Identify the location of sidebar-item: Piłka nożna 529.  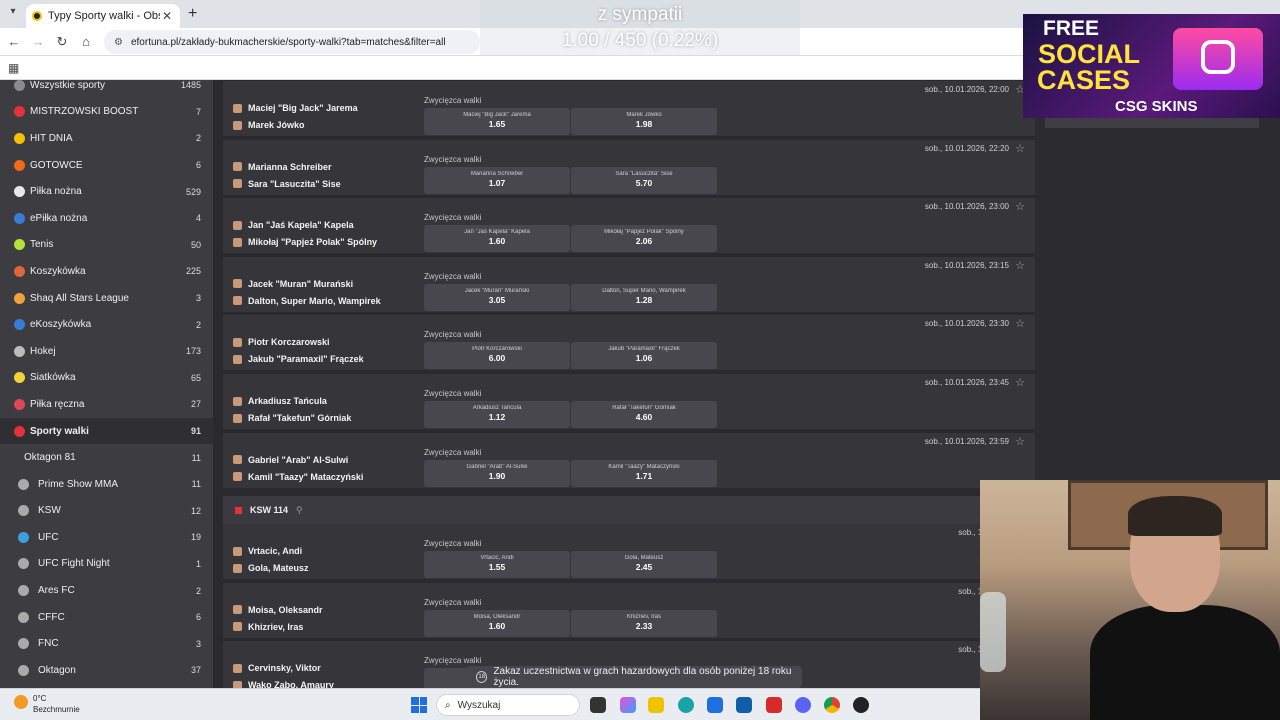
(106, 191).